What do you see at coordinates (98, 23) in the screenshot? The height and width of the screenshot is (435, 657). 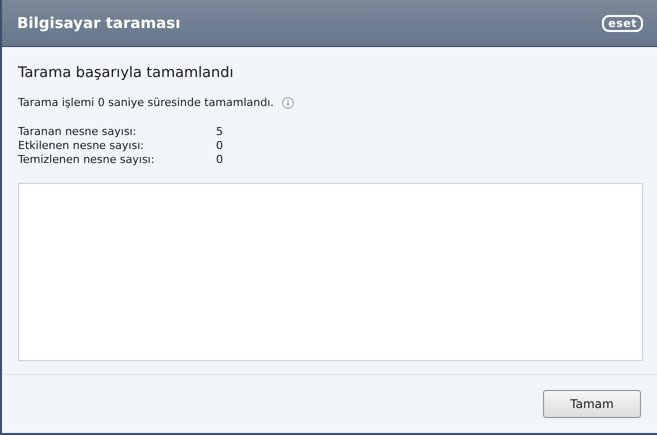 I see `window-title: Bilgisayar taraması` at bounding box center [98, 23].